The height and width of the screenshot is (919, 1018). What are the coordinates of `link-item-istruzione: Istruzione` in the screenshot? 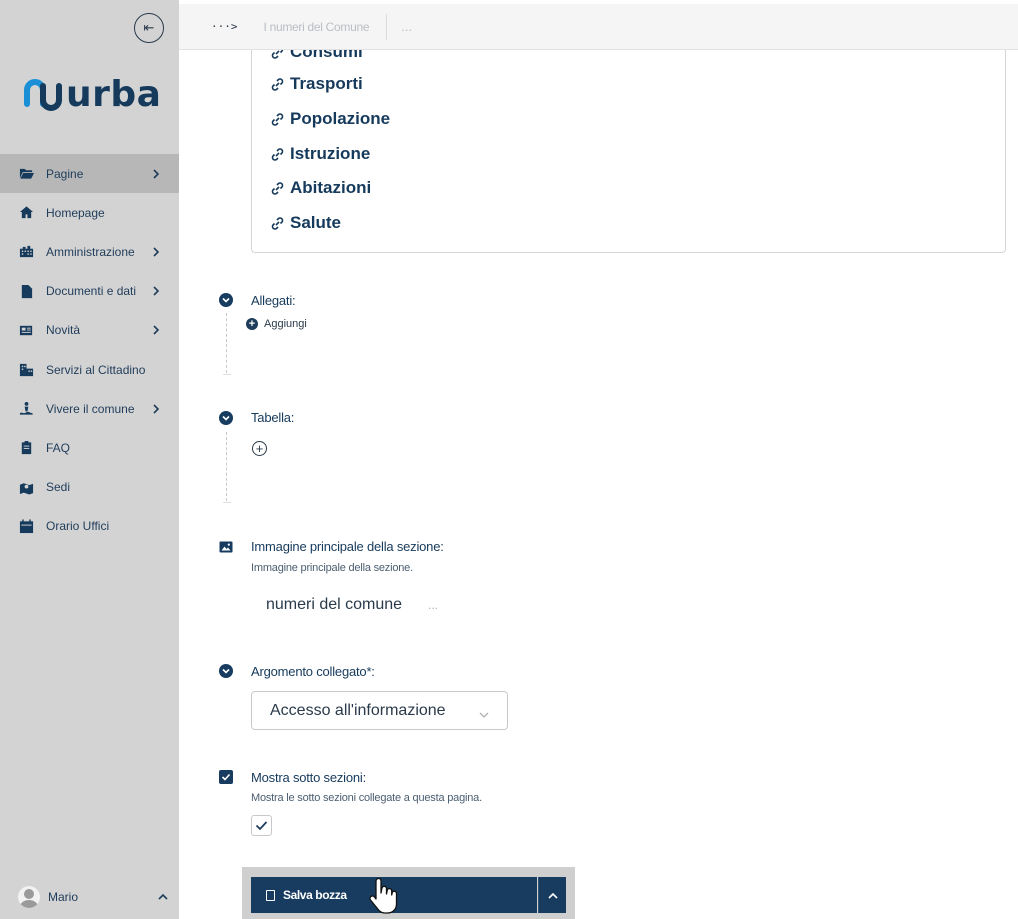 It's located at (320, 154).